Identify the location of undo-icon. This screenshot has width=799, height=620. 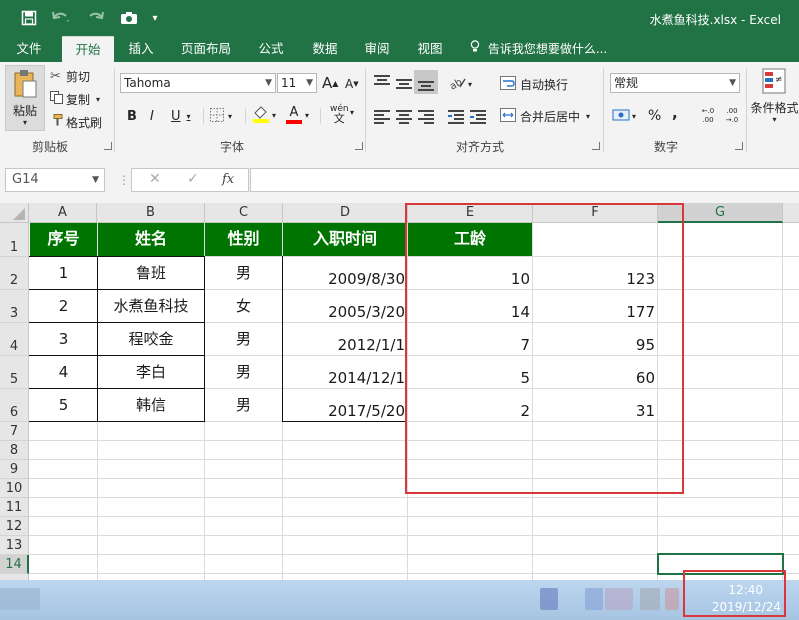
(61, 18).